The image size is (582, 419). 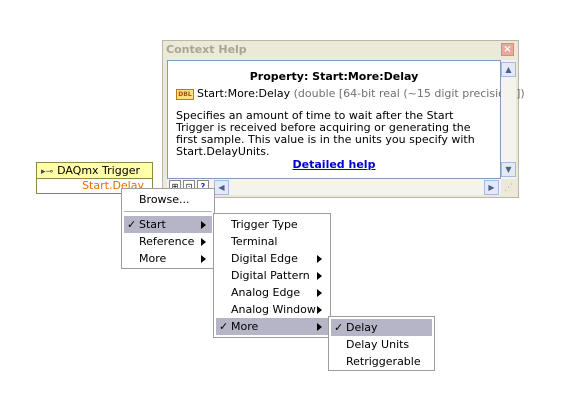 I want to click on menu-item-label: Trigger Type, so click(x=264, y=224).